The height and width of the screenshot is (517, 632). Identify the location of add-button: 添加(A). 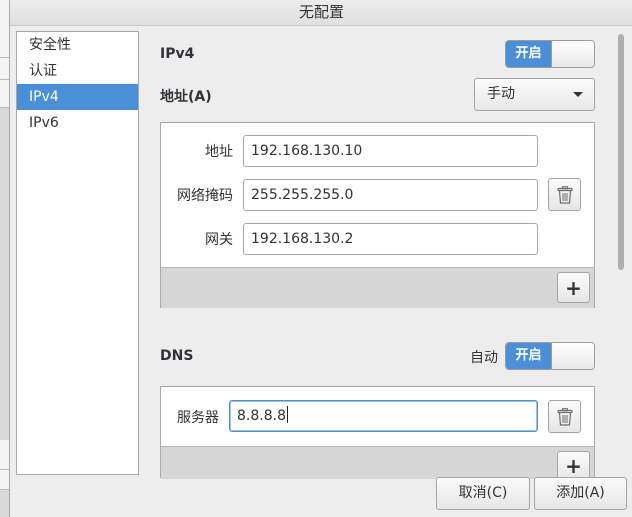
(580, 493).